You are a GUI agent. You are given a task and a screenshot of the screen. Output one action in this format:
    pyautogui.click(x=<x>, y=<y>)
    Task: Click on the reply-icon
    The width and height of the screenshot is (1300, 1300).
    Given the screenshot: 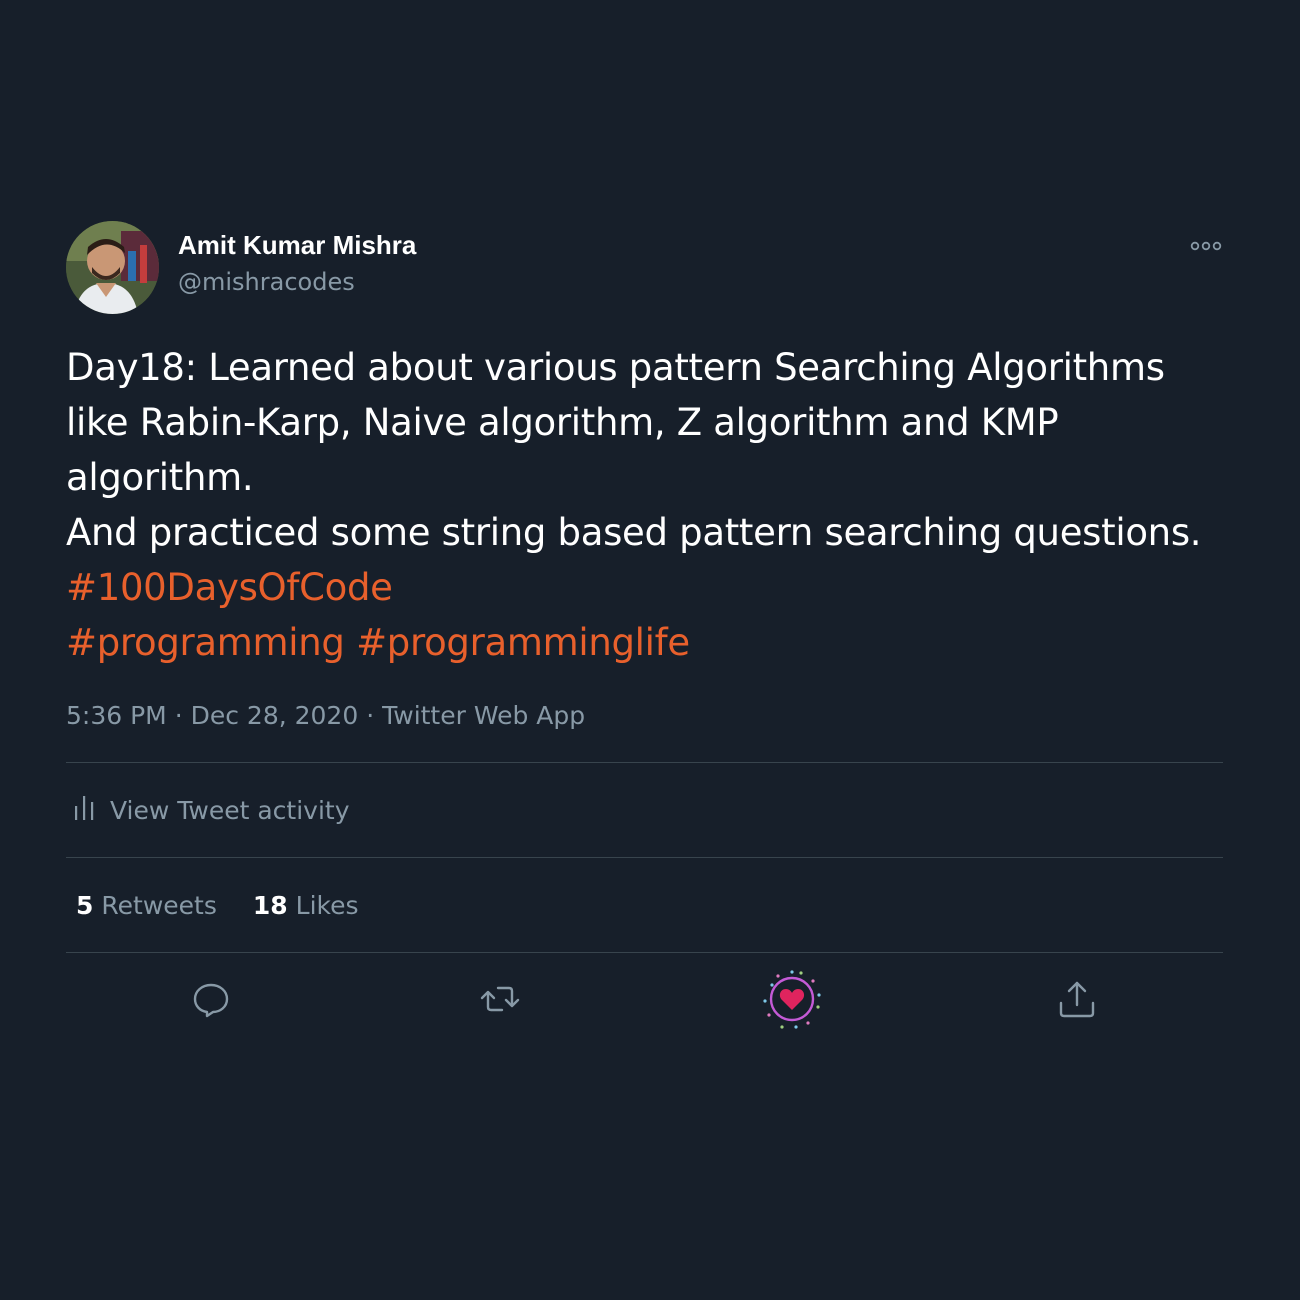 What is the action you would take?
    pyautogui.click(x=211, y=1000)
    